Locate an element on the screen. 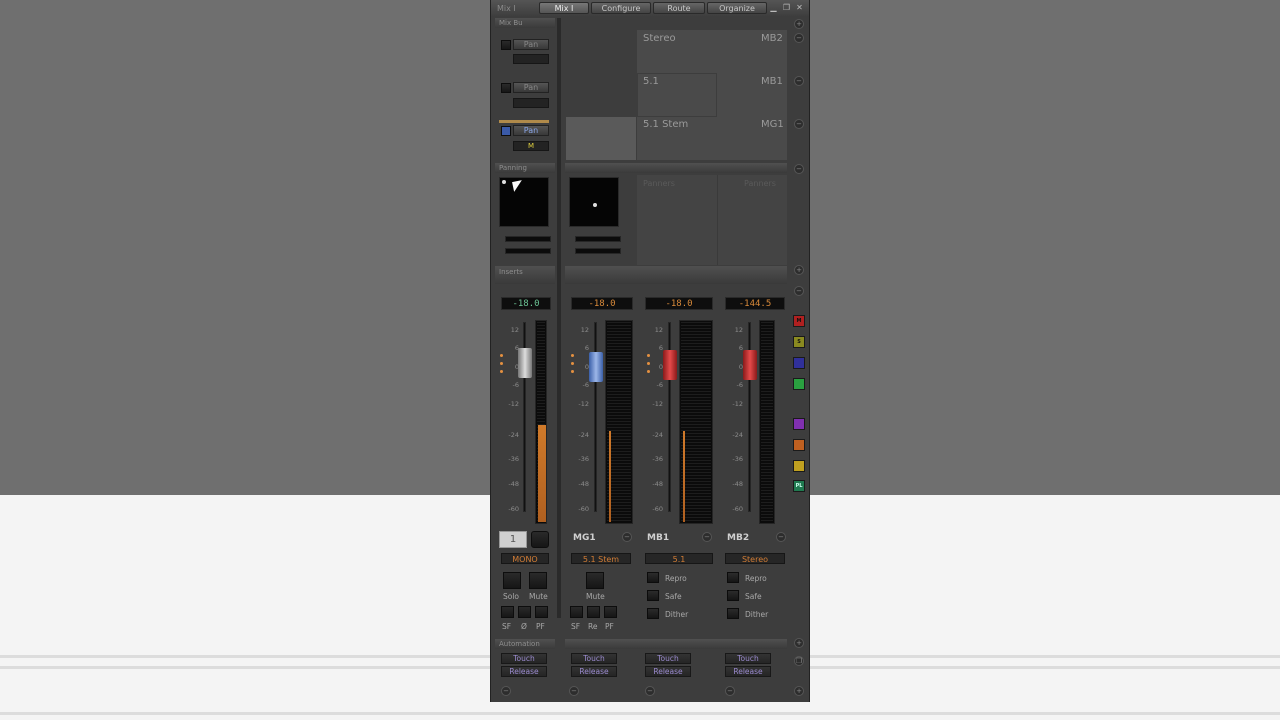 Image resolution: width=1280 pixels, height=720 pixels. tab-organize: Organize is located at coordinates (737, 8).